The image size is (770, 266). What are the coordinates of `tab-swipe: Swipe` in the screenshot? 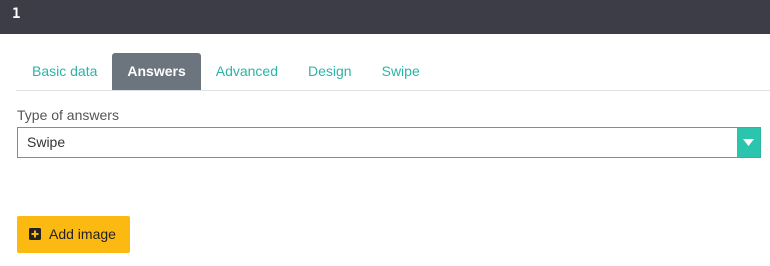 It's located at (401, 71).